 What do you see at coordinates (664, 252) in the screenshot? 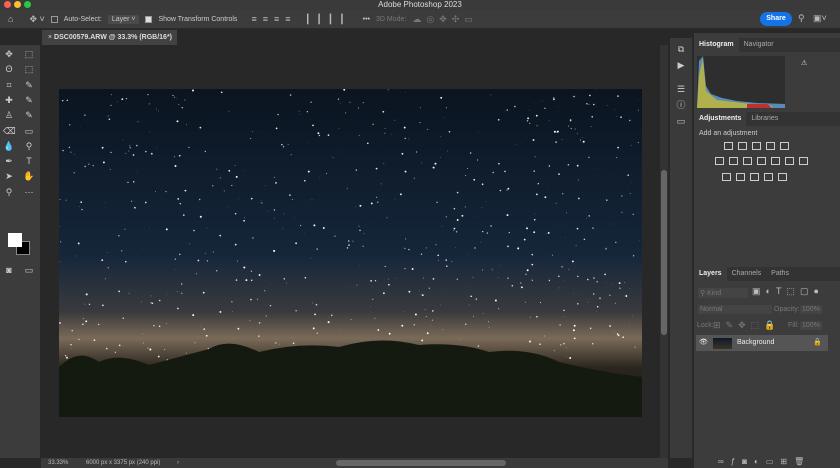
I see `vertical-scroll-thumb` at bounding box center [664, 252].